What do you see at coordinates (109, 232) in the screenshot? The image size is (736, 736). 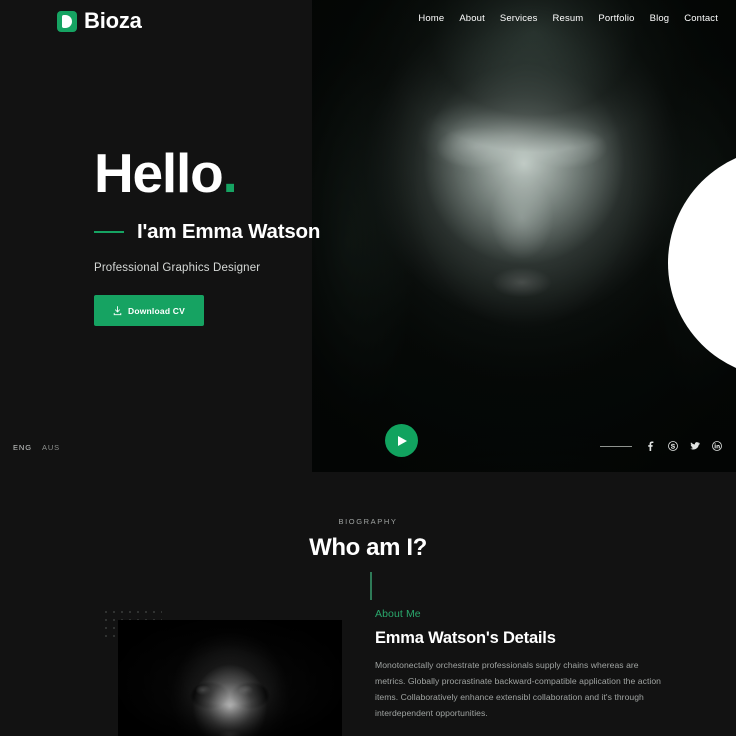 I see `hero-name-dash` at bounding box center [109, 232].